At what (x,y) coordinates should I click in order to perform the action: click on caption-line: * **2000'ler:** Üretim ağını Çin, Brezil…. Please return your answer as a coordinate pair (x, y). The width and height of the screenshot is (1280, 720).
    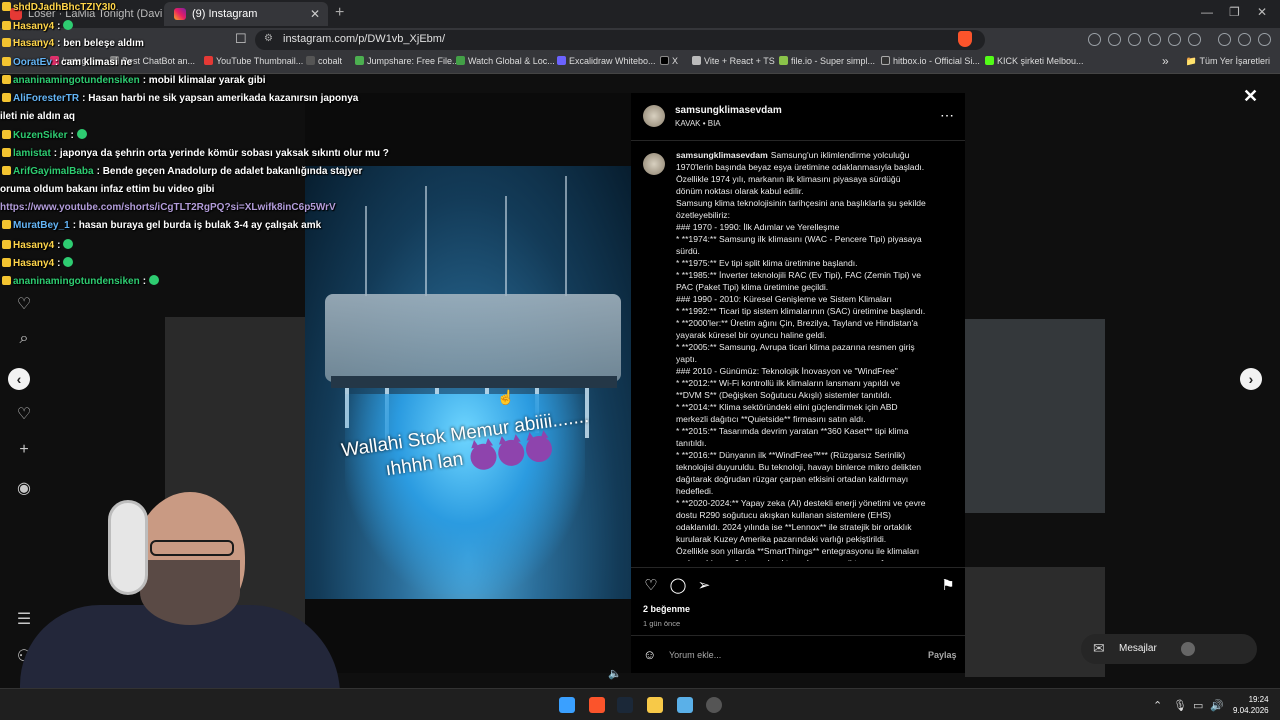
    Looking at the image, I should click on (797, 323).